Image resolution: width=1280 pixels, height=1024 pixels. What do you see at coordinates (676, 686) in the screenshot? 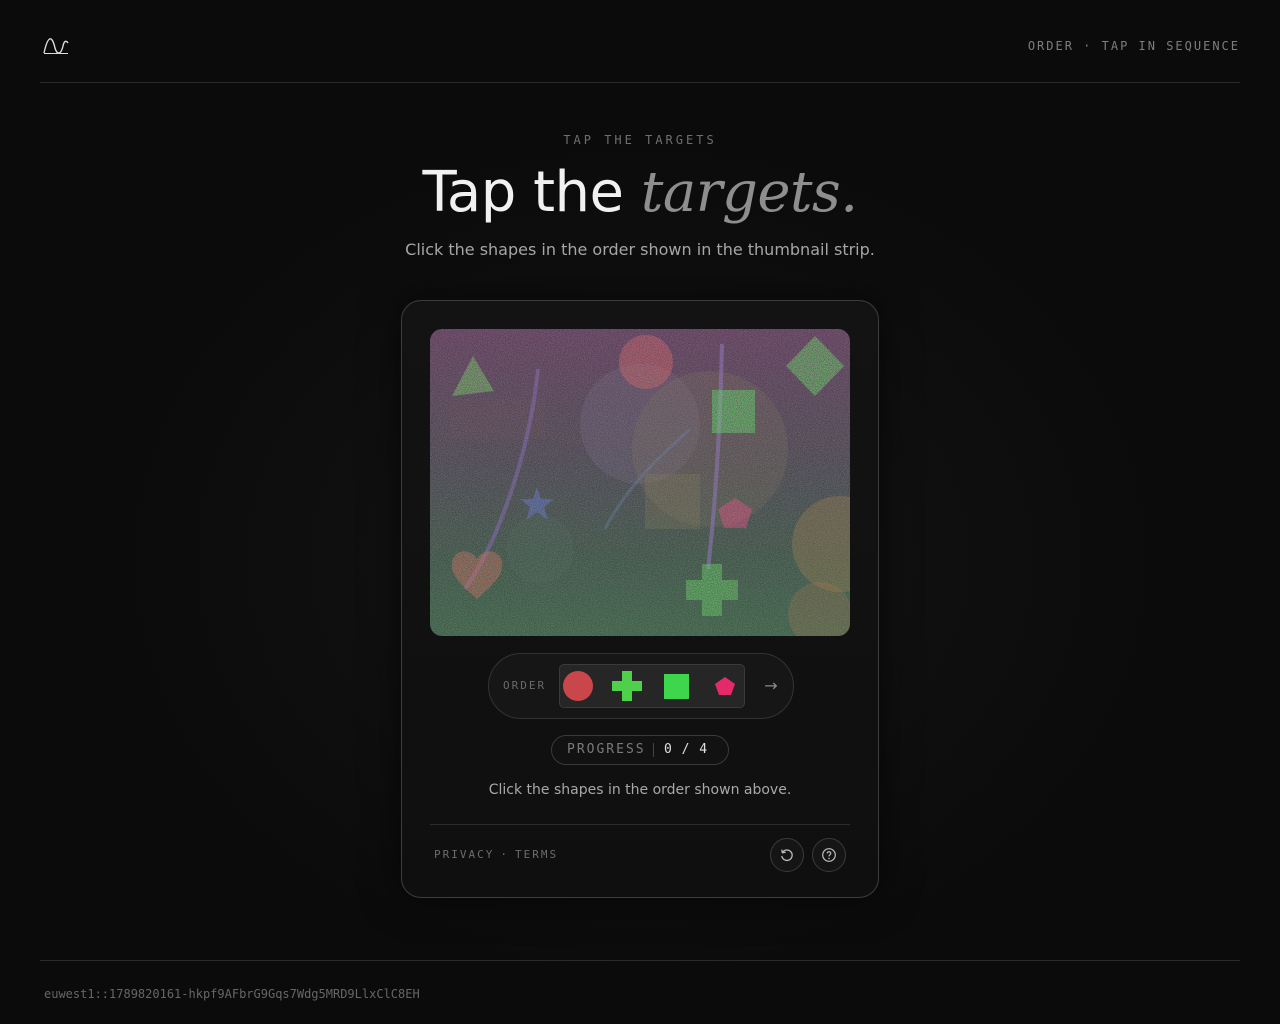
I see `thumb-green-square` at bounding box center [676, 686].